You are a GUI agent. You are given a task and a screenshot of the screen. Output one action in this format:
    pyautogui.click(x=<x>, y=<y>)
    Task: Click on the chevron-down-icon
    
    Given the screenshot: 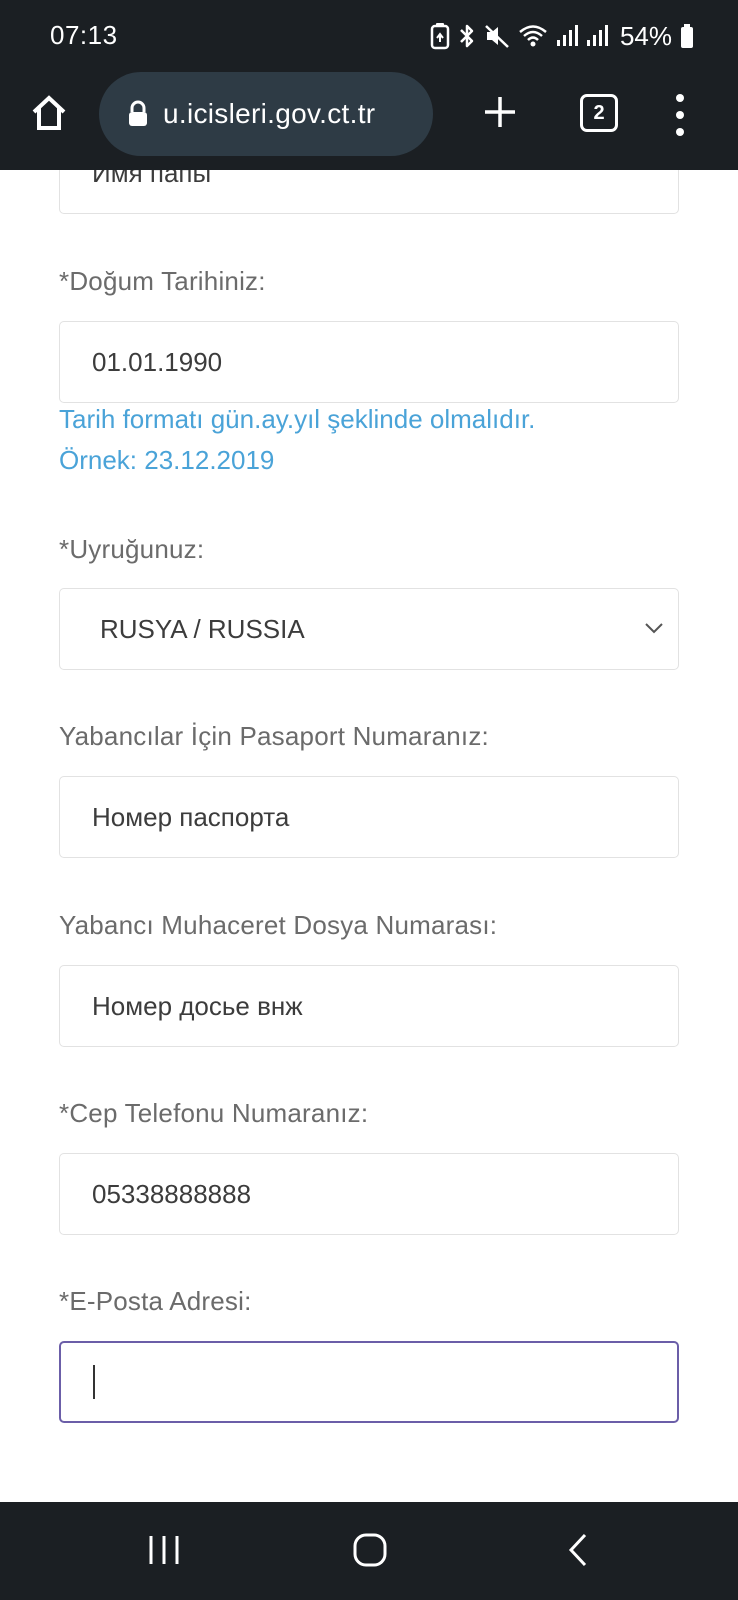 What is the action you would take?
    pyautogui.click(x=654, y=628)
    